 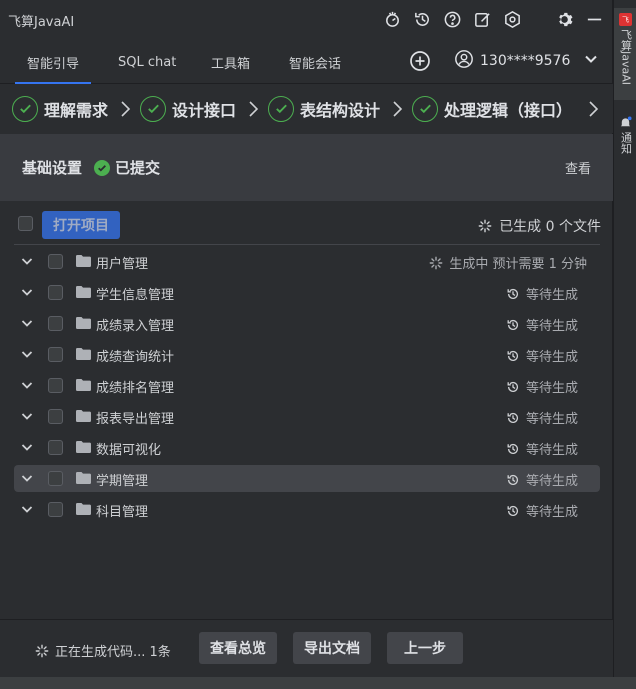 What do you see at coordinates (508, 110) in the screenshot?
I see `step-label: 处理逻辑（接口）` at bounding box center [508, 110].